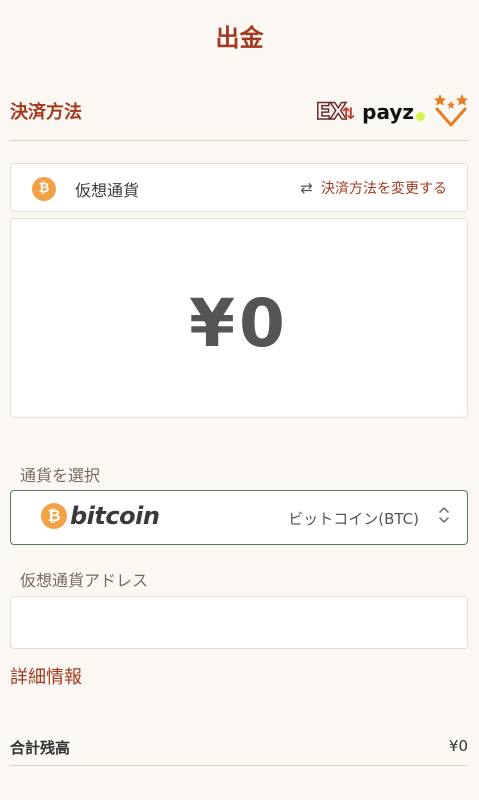 The width and height of the screenshot is (479, 800). What do you see at coordinates (451, 112) in the screenshot?
I see `stars-check-icon` at bounding box center [451, 112].